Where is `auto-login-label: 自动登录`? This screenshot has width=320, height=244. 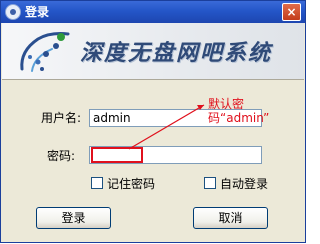
auto-login-label: 自动登录 is located at coordinates (244, 184).